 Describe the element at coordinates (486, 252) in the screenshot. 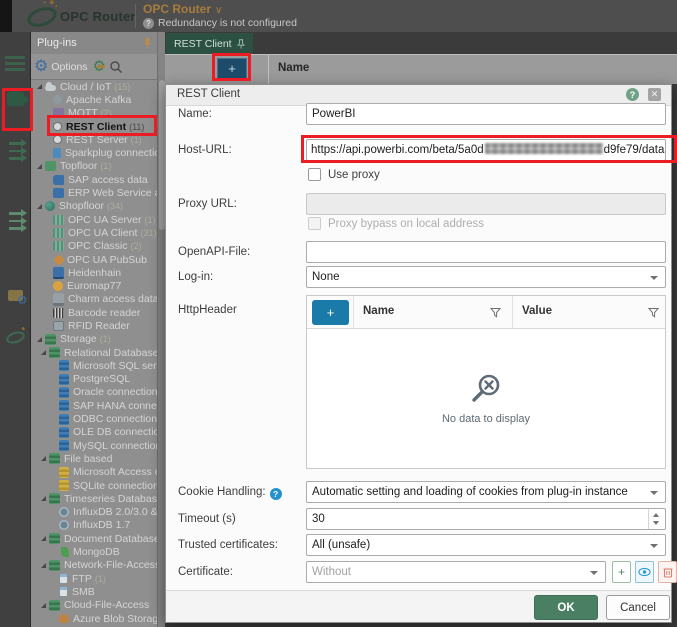

I see `openapi-file-input` at that location.